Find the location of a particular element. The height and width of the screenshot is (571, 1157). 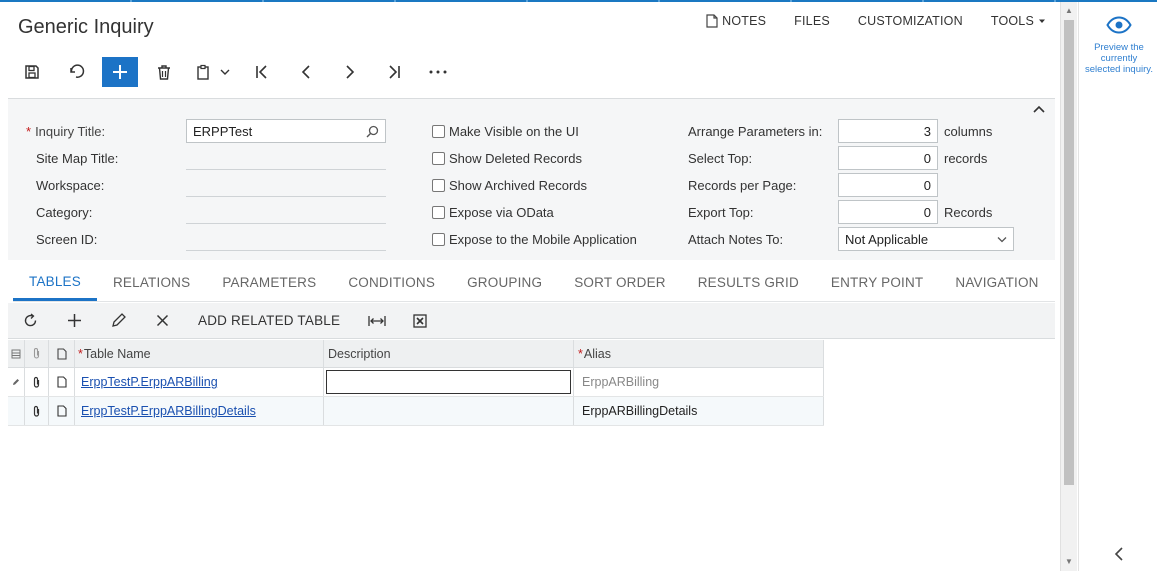

tab-tables: TABLES is located at coordinates (55, 282).